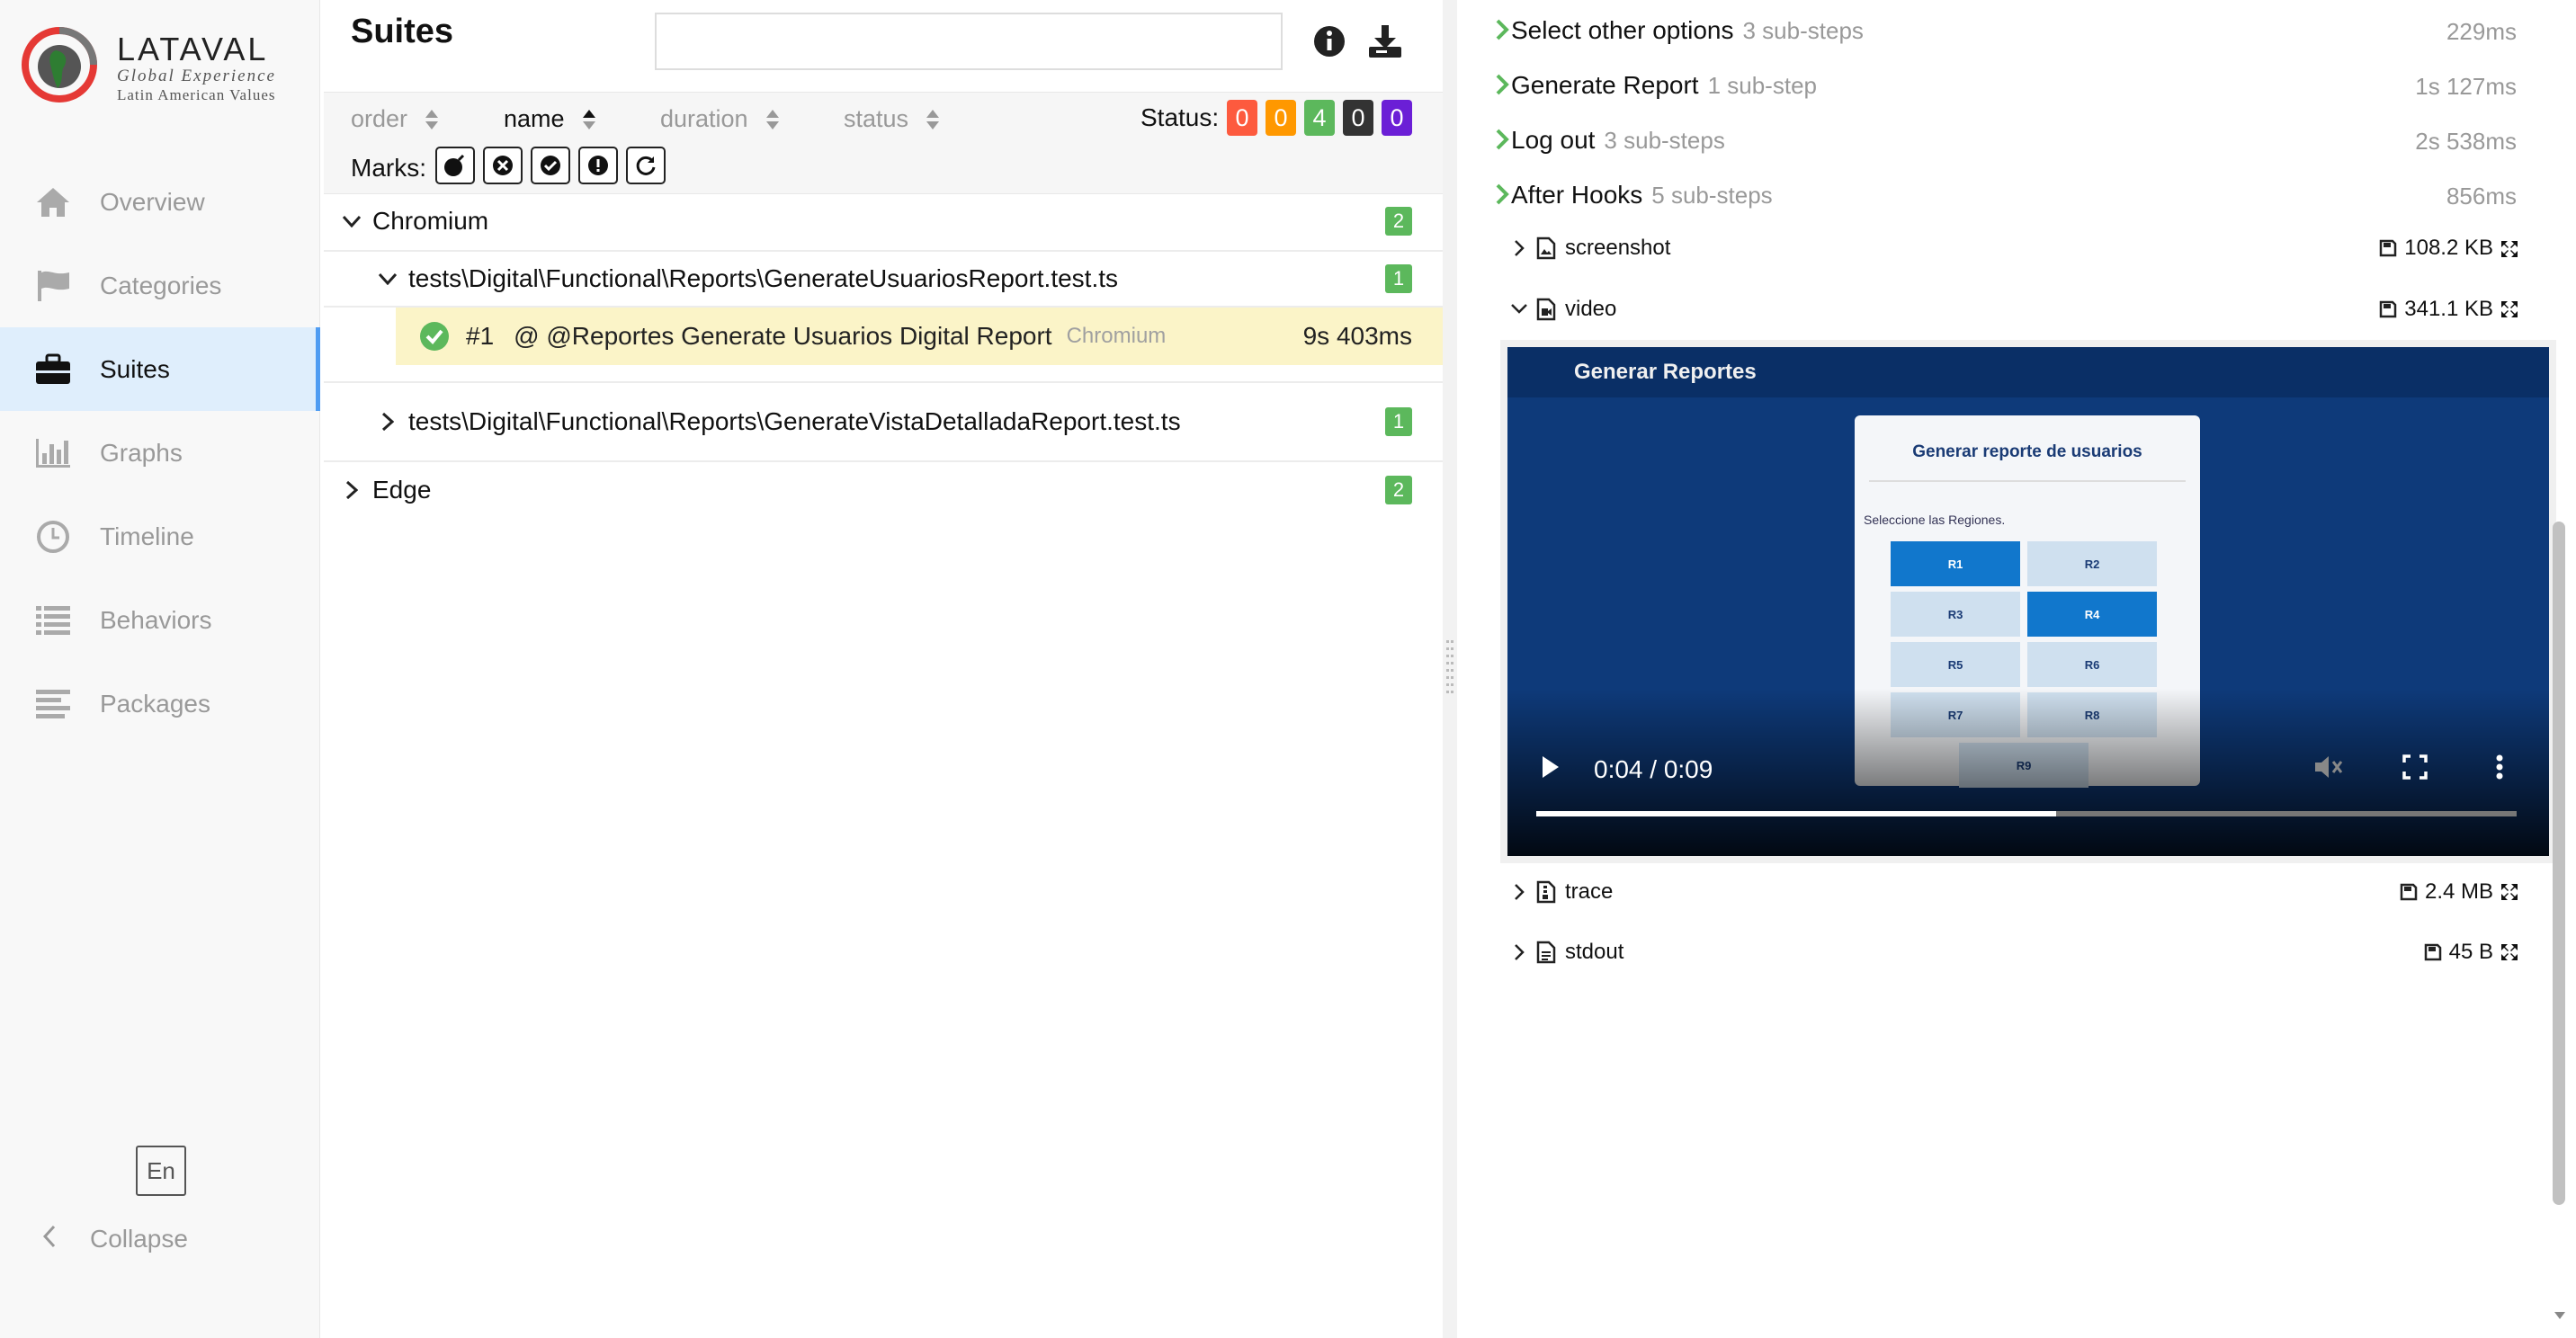 The height and width of the screenshot is (1338, 2576). I want to click on region-button: R5, so click(1956, 664).